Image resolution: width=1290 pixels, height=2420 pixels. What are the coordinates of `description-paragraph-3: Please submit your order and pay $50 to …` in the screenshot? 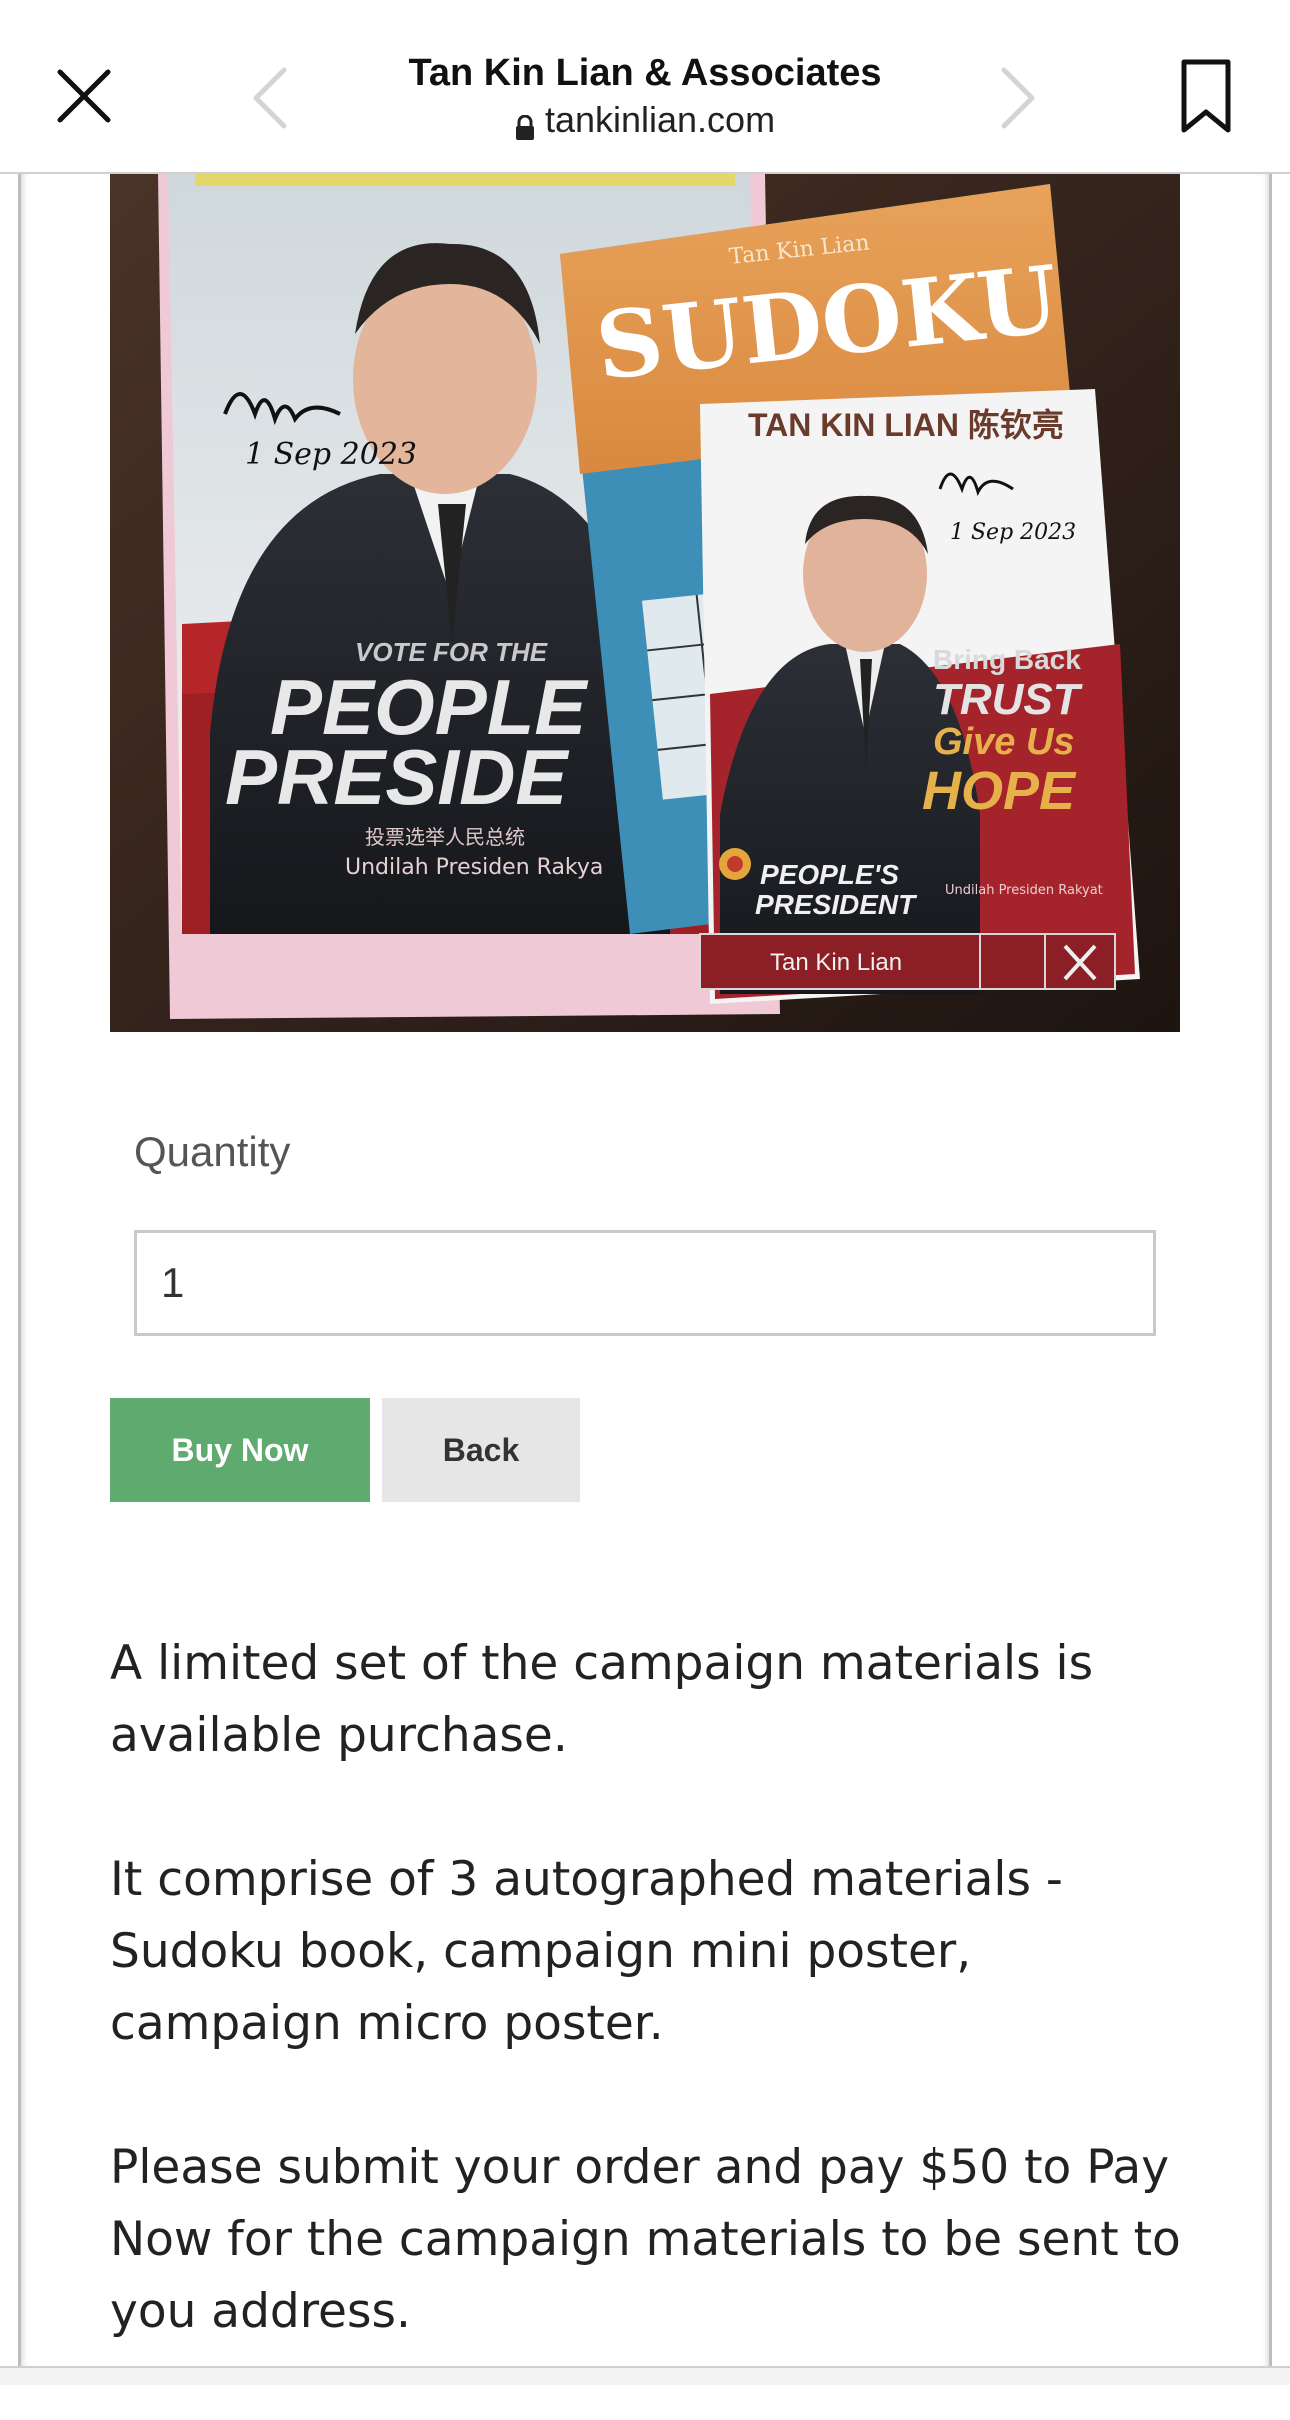 It's located at (645, 2239).